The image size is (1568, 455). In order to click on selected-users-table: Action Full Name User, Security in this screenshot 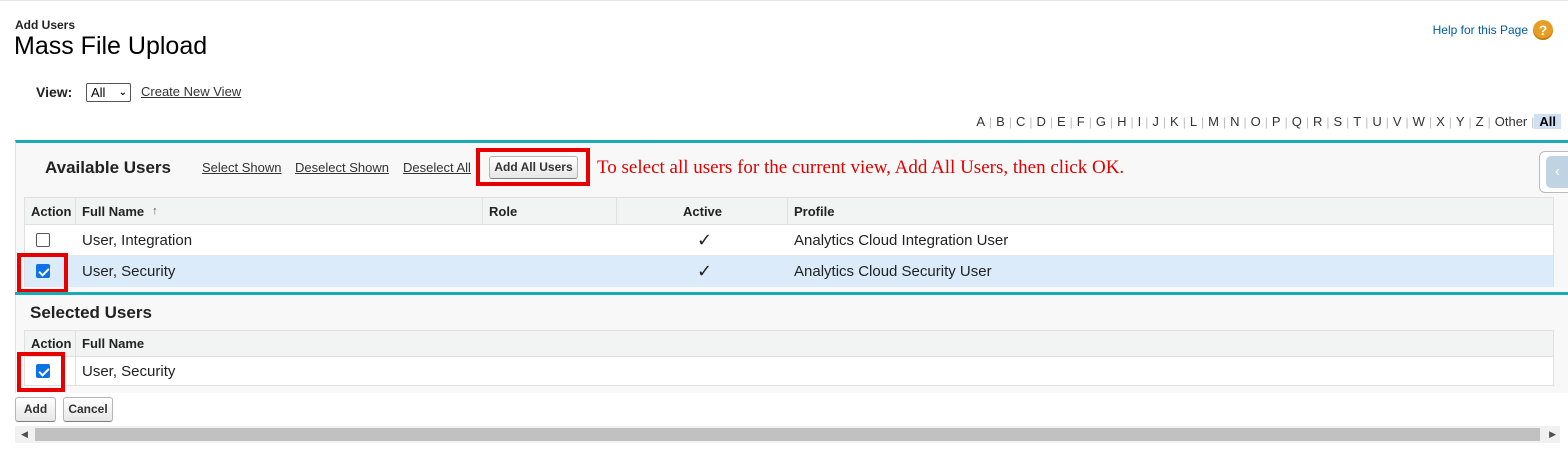, I will do `click(789, 358)`.